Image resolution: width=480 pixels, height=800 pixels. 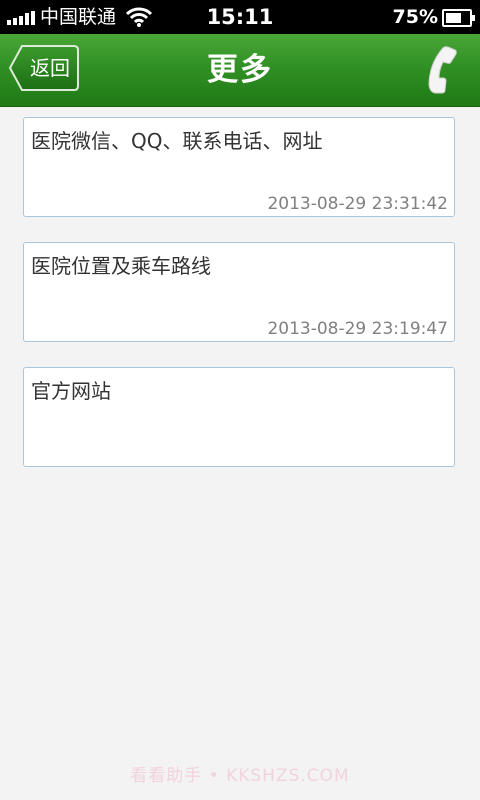 I want to click on phone-icon, so click(x=440, y=70).